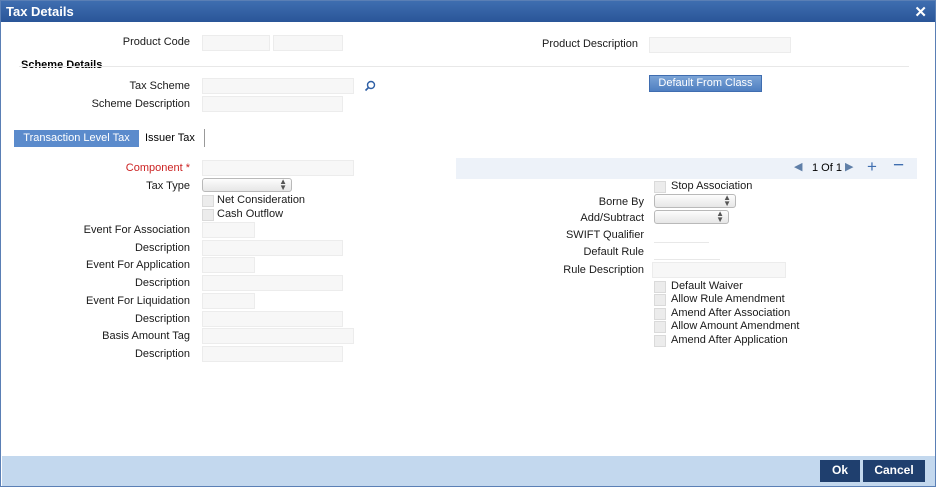 The height and width of the screenshot is (487, 936). What do you see at coordinates (720, 45) in the screenshot?
I see `product-description-input` at bounding box center [720, 45].